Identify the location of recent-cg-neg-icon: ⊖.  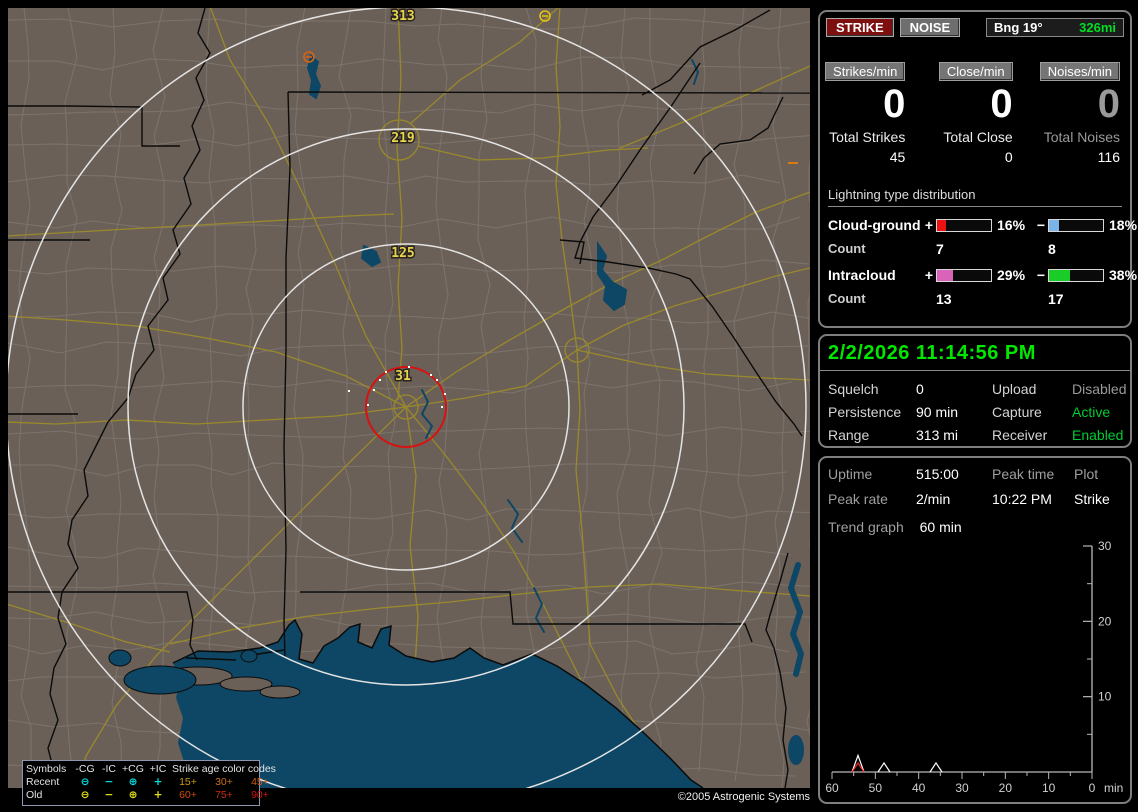
(85, 782).